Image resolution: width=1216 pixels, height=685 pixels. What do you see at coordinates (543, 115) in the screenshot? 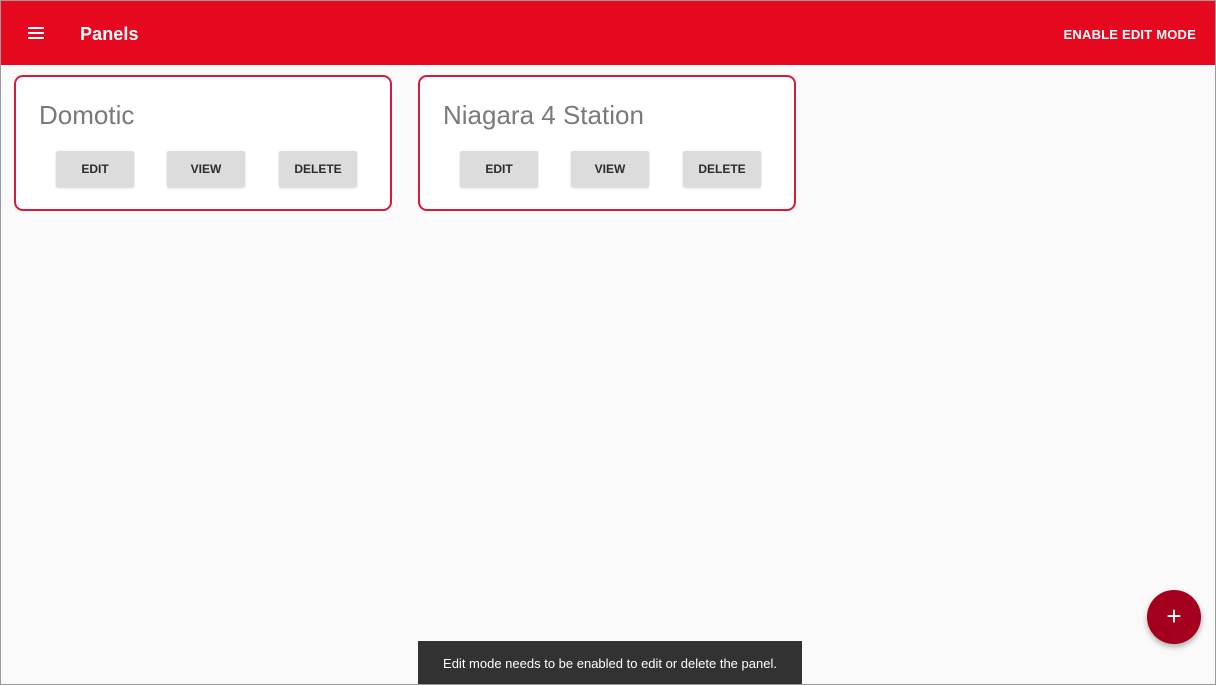
I see `panel-title: Niagara 4 Station` at bounding box center [543, 115].